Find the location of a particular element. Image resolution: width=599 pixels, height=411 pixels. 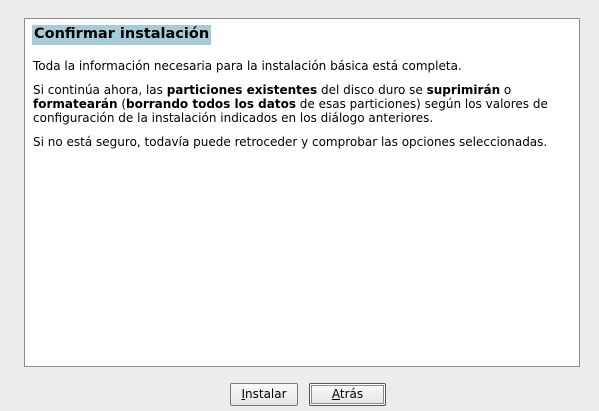

back-mnemonic: A is located at coordinates (335, 394).